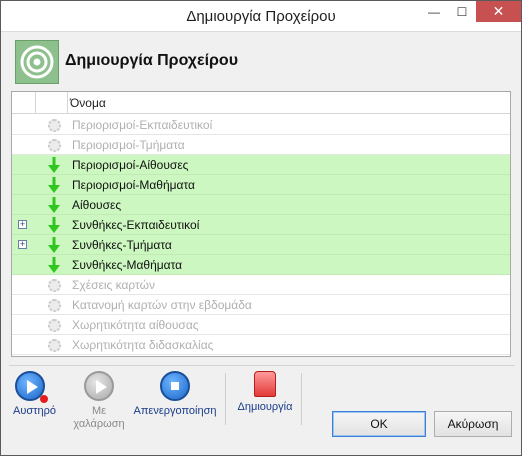 This screenshot has height=456, width=522. I want to click on maximize-button: ☐, so click(462, 11).